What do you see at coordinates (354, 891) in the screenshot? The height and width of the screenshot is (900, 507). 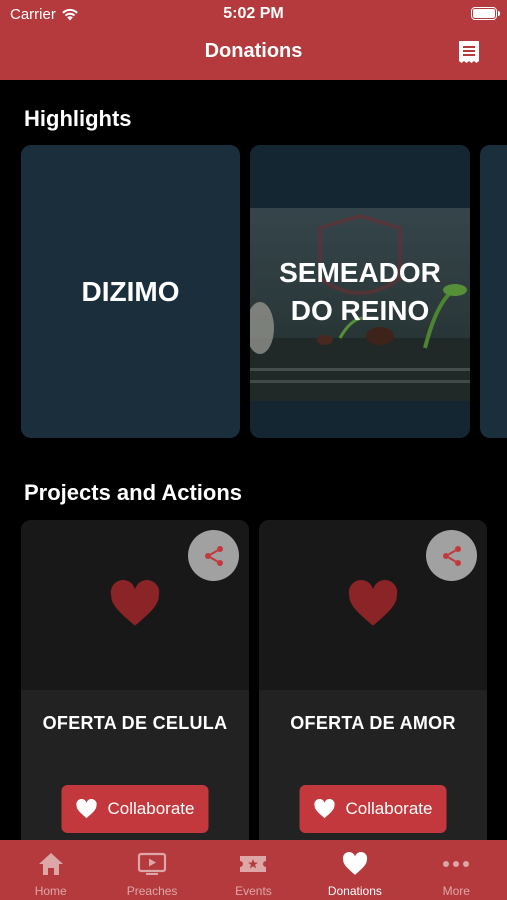 I see `tab-label: Donations` at bounding box center [354, 891].